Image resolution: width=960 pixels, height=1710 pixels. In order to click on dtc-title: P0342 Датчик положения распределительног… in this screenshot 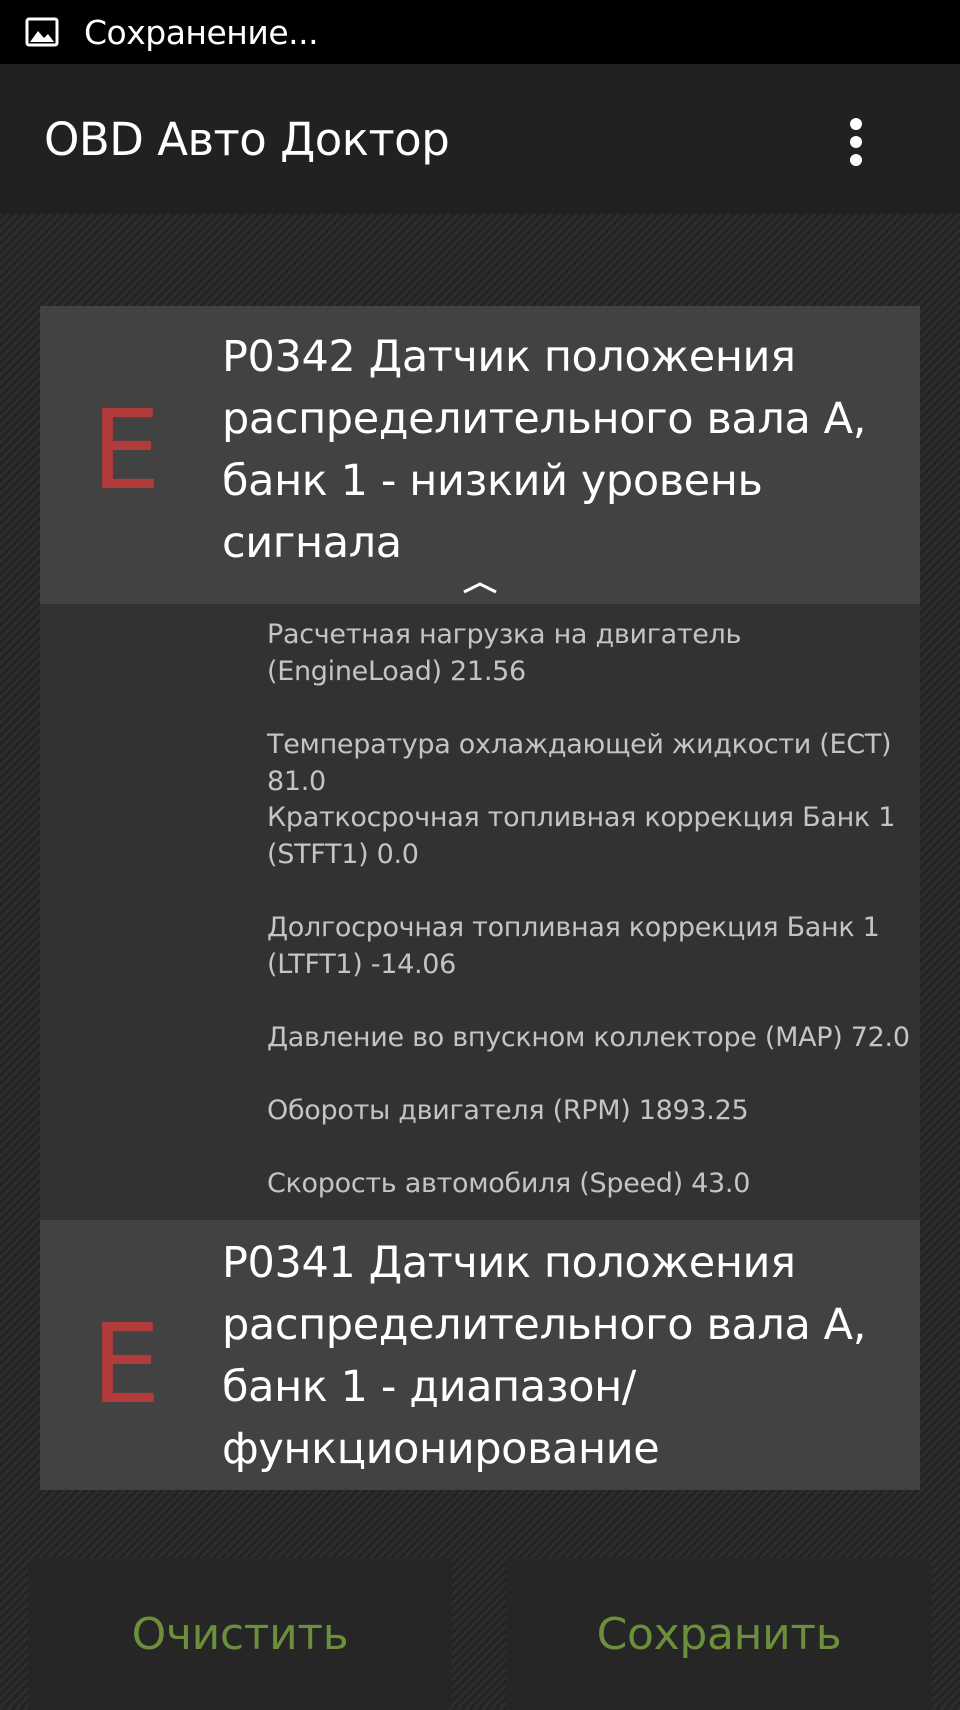, I will do `click(544, 450)`.